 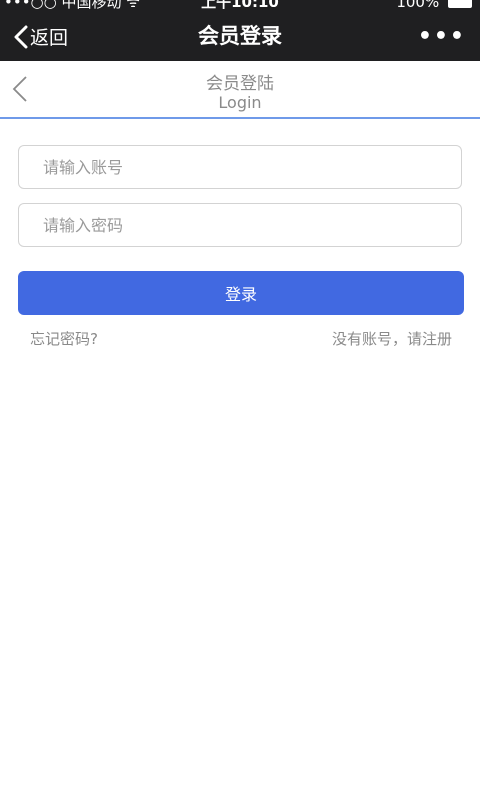 What do you see at coordinates (240, 84) in the screenshot?
I see `page-title: 会员登陆` at bounding box center [240, 84].